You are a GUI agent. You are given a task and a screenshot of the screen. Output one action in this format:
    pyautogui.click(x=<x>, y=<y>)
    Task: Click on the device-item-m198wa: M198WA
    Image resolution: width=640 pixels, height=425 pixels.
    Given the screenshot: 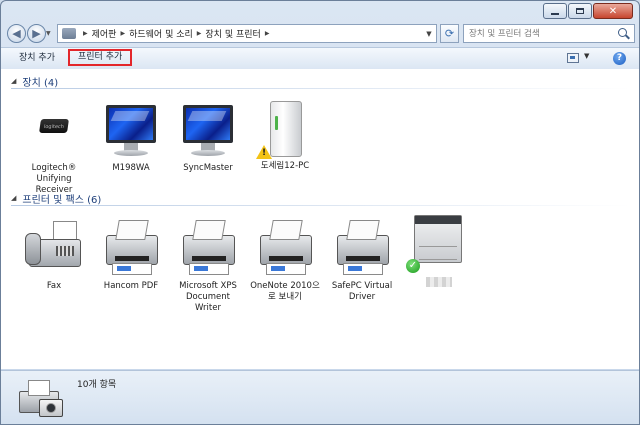 What is the action you would take?
    pyautogui.click(x=131, y=138)
    